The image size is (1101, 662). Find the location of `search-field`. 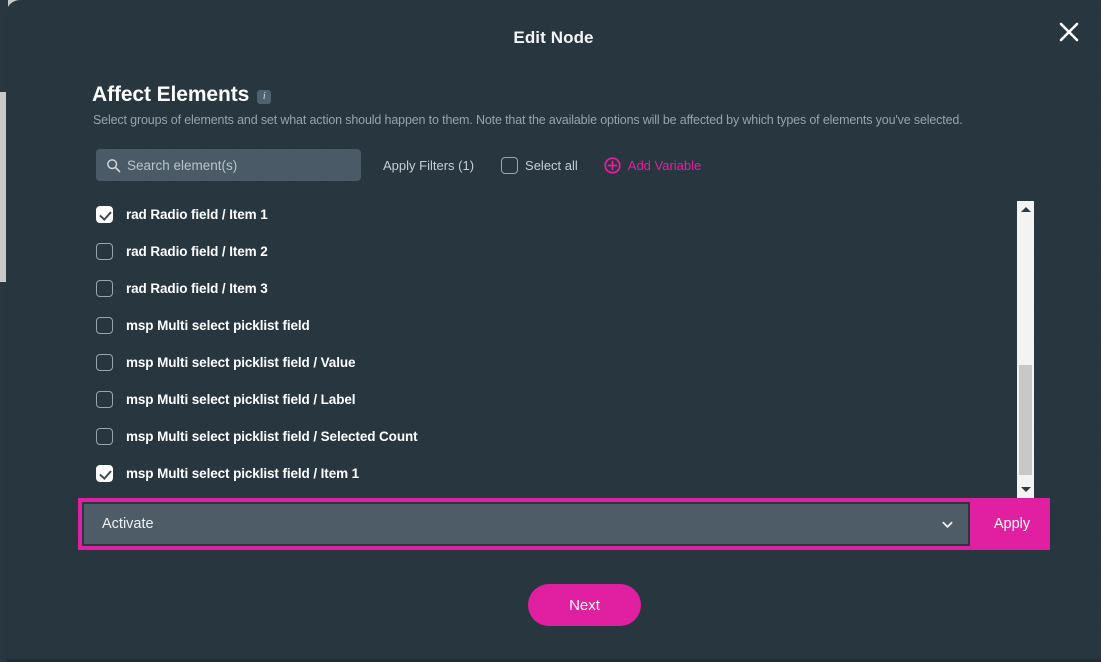

search-field is located at coordinates (228, 165).